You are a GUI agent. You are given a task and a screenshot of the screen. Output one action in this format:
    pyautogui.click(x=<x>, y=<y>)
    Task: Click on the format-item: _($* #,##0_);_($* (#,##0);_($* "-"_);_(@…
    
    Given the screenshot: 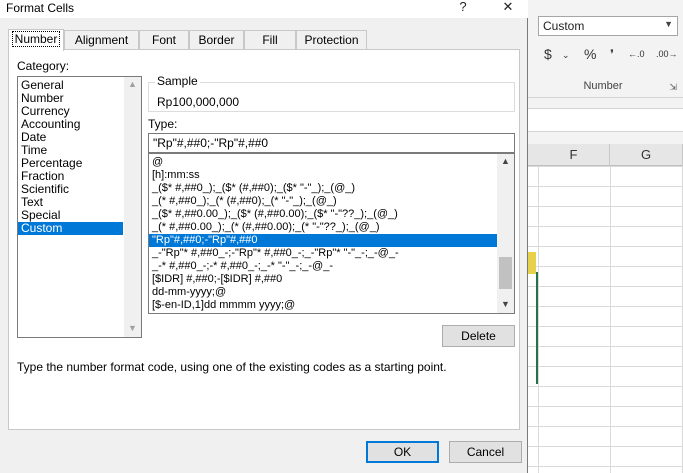 What is the action you would take?
    pyautogui.click(x=323, y=188)
    